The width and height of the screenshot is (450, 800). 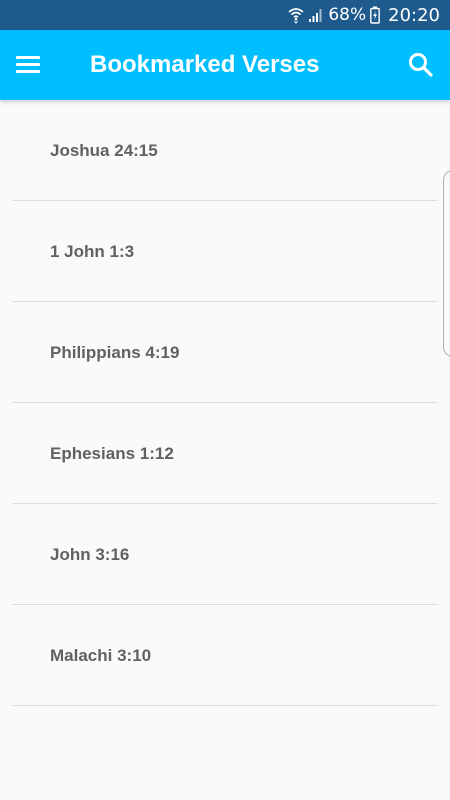 What do you see at coordinates (225, 352) in the screenshot?
I see `list-item: Philippians 4:19` at bounding box center [225, 352].